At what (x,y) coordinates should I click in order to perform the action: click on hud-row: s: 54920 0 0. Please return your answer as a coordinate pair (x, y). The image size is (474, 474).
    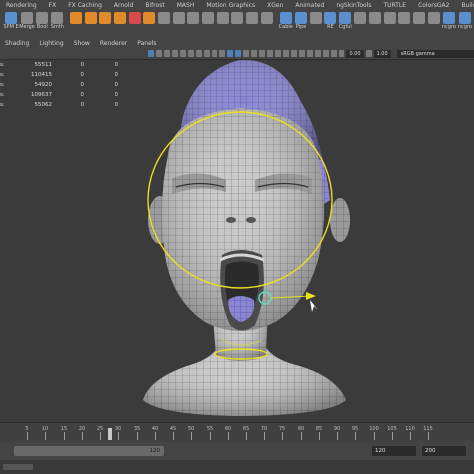
    Looking at the image, I should click on (59, 85).